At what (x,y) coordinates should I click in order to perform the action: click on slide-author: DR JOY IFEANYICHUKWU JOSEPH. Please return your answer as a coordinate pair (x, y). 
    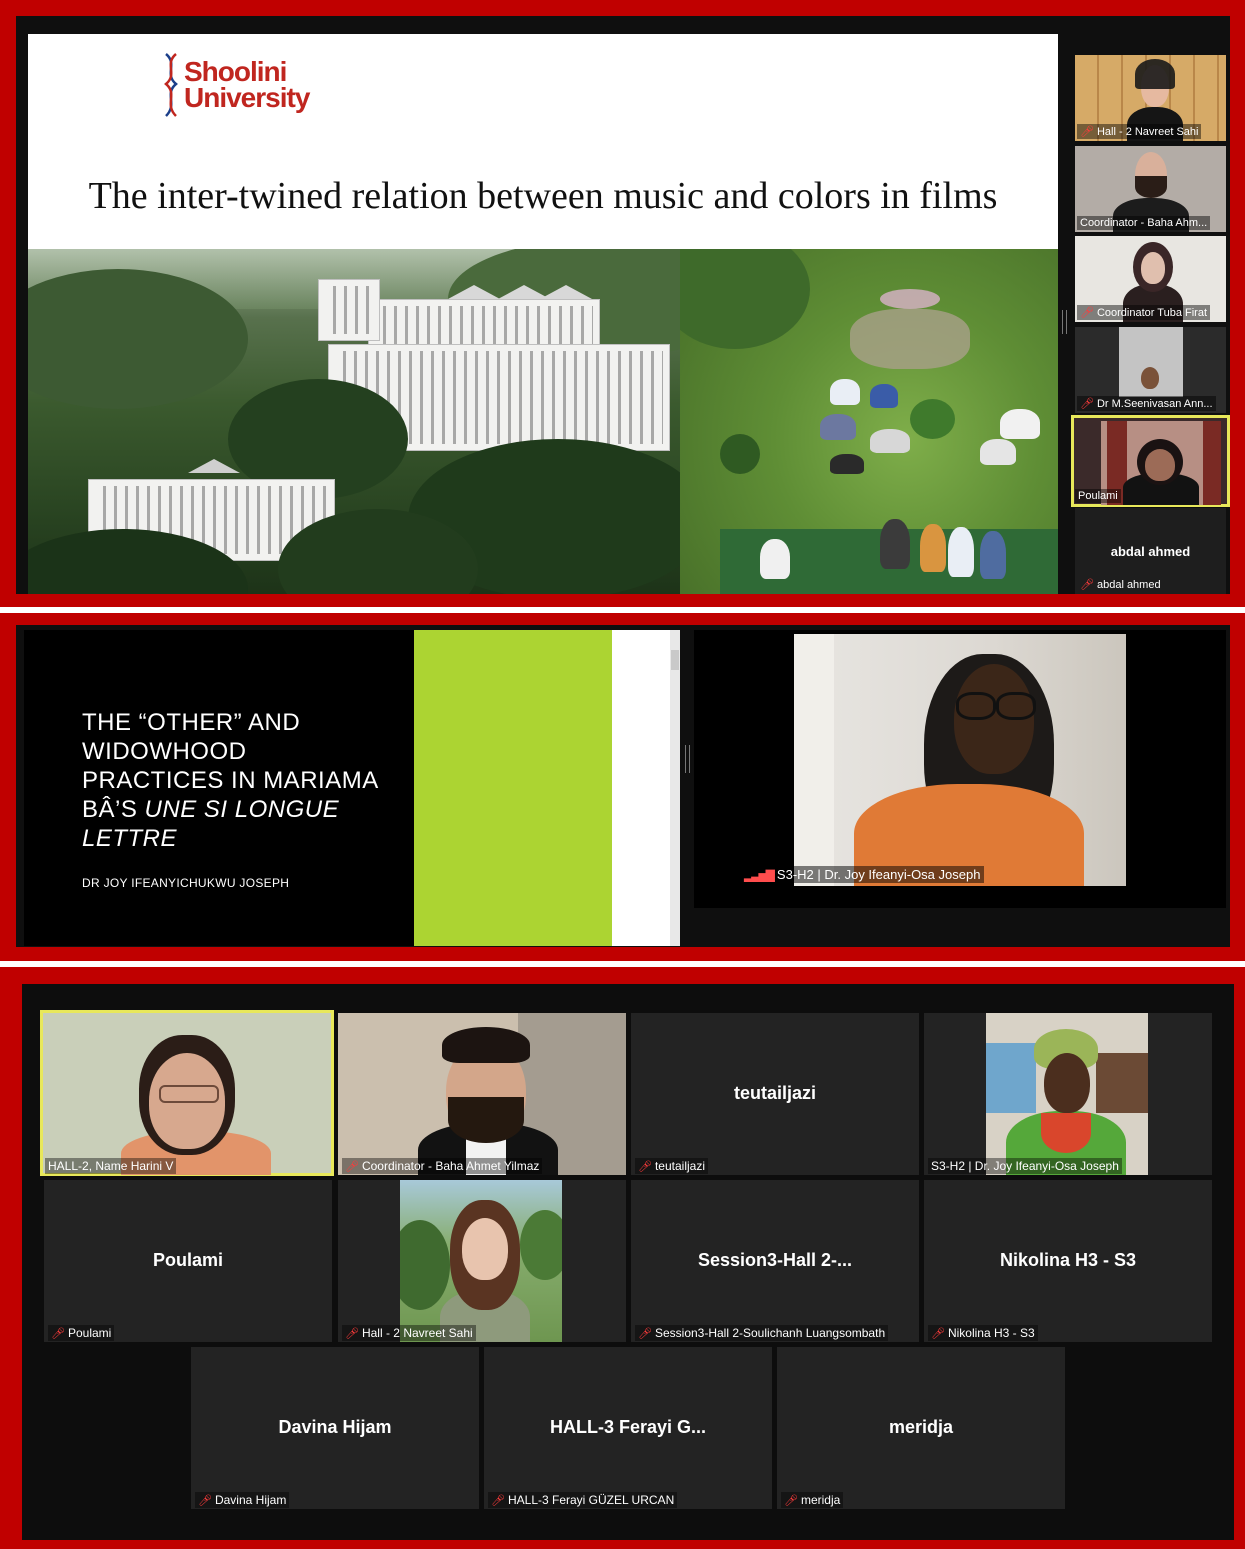
    Looking at the image, I should click on (186, 883).